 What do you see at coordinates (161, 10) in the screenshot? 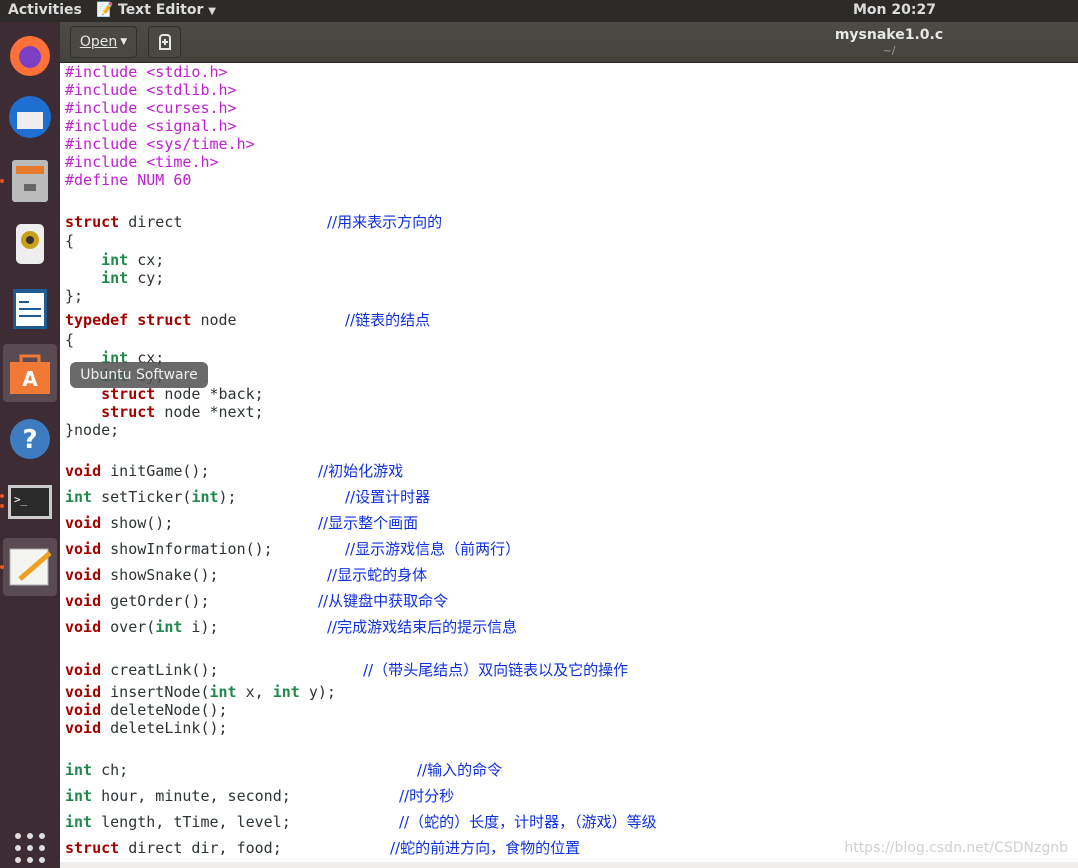
I see `app-menu-label: Text Editor` at bounding box center [161, 10].